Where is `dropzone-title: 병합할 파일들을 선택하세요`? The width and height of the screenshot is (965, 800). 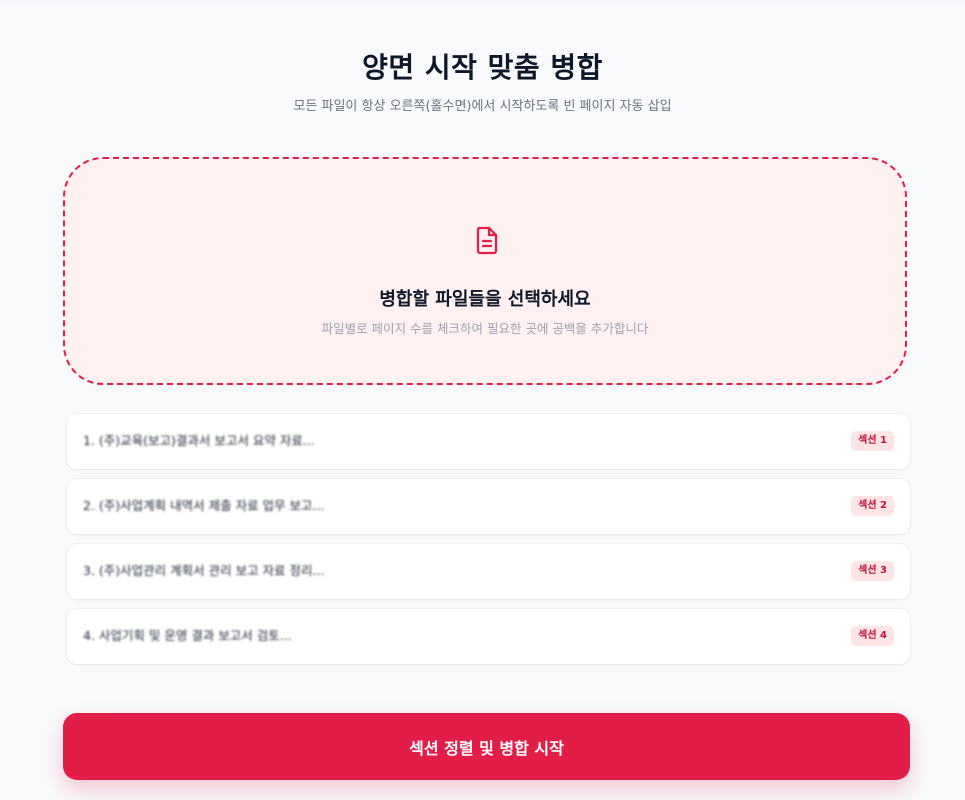 dropzone-title: 병합할 파일들을 선택하세요 is located at coordinates (485, 299).